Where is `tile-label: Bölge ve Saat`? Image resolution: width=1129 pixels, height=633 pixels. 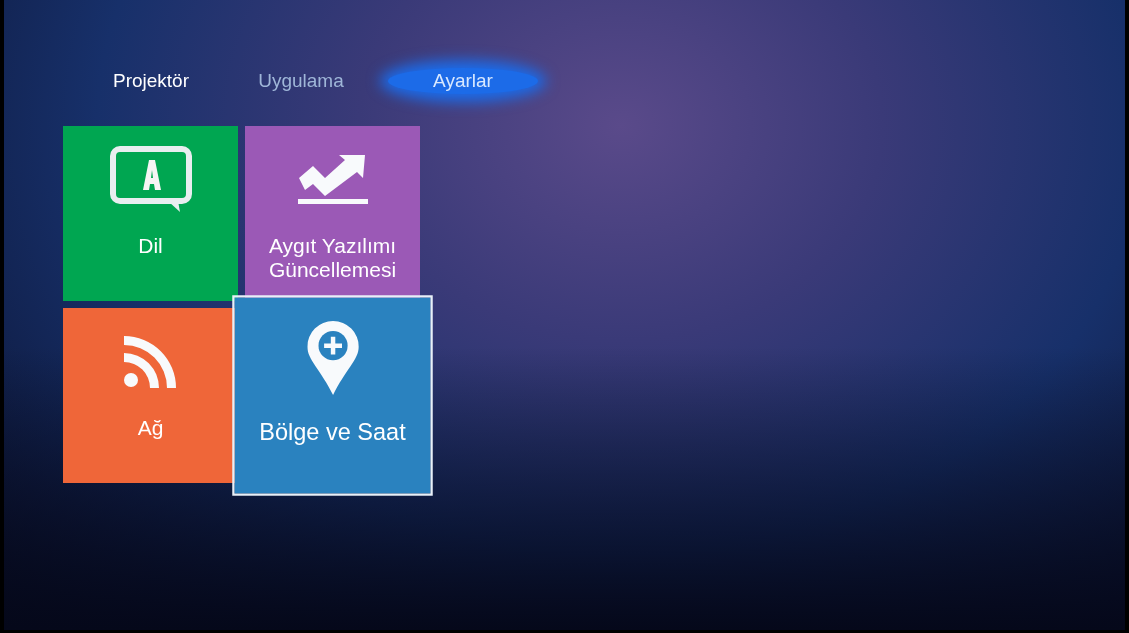
tile-label: Bölge ve Saat is located at coordinates (332, 432).